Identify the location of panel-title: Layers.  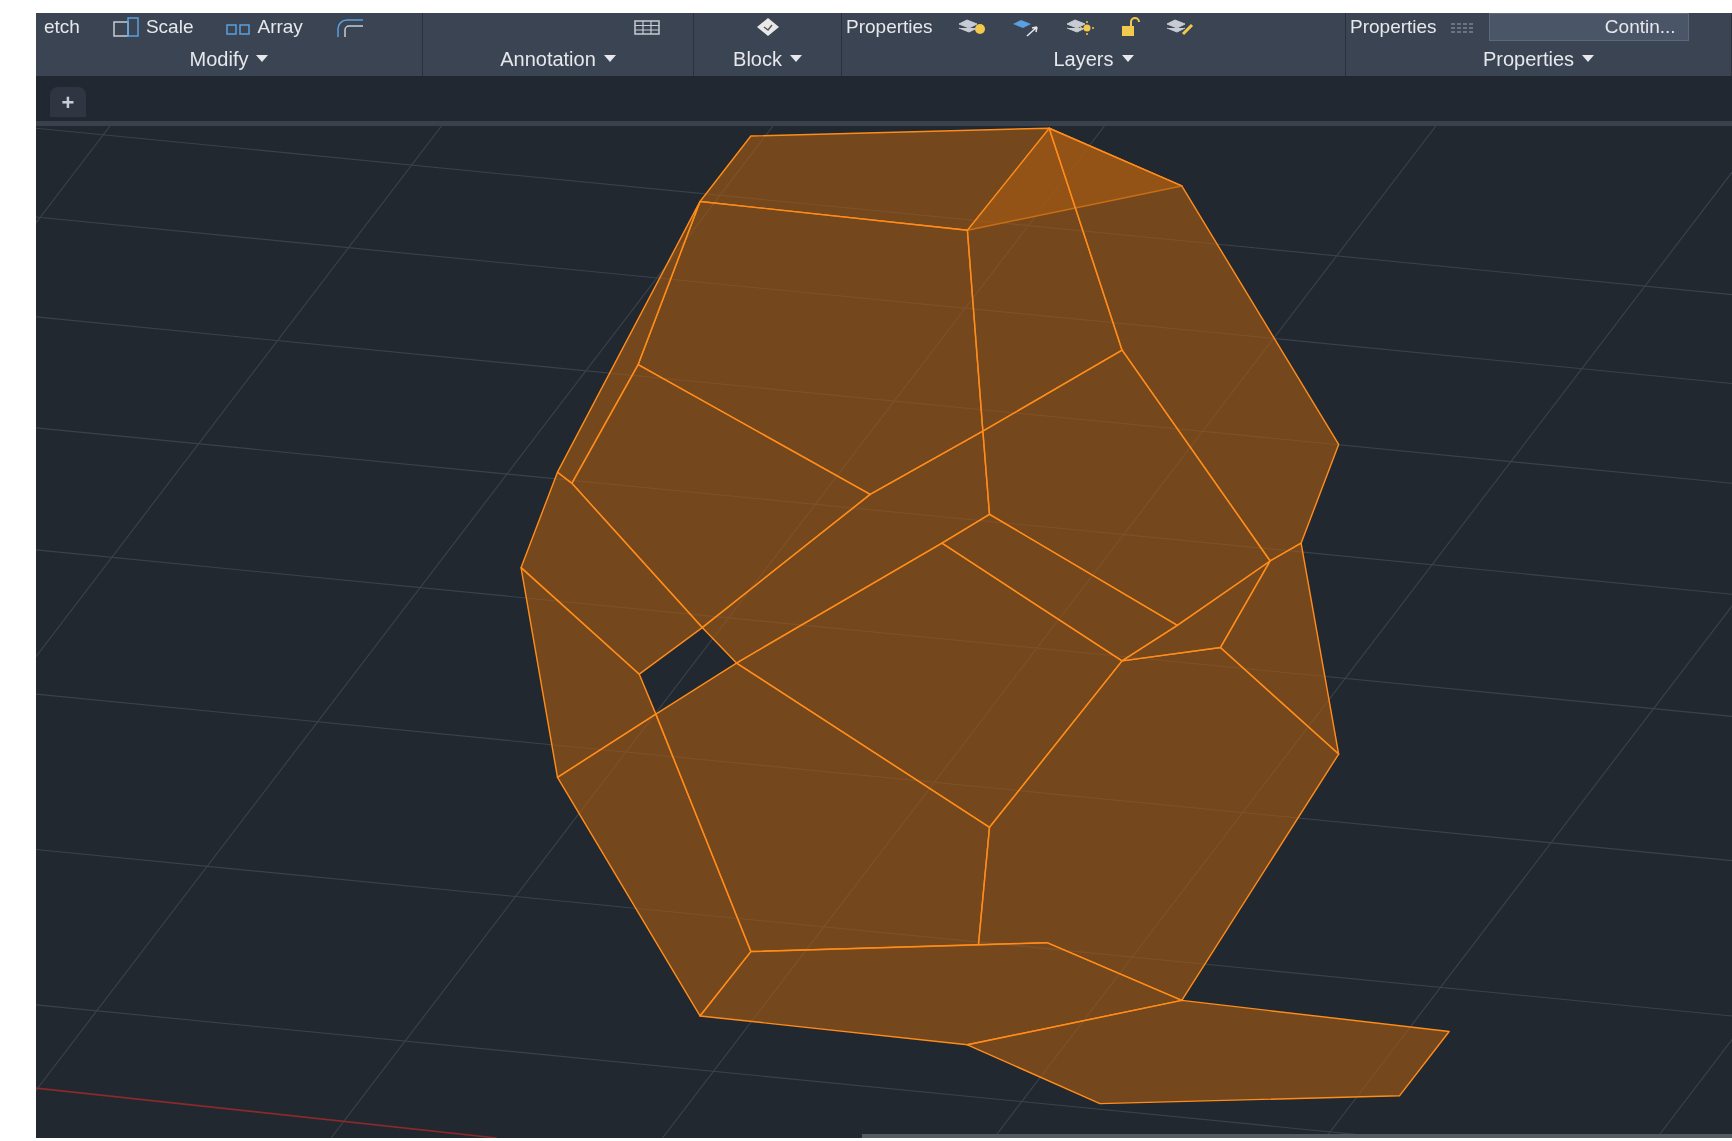
(1093, 58).